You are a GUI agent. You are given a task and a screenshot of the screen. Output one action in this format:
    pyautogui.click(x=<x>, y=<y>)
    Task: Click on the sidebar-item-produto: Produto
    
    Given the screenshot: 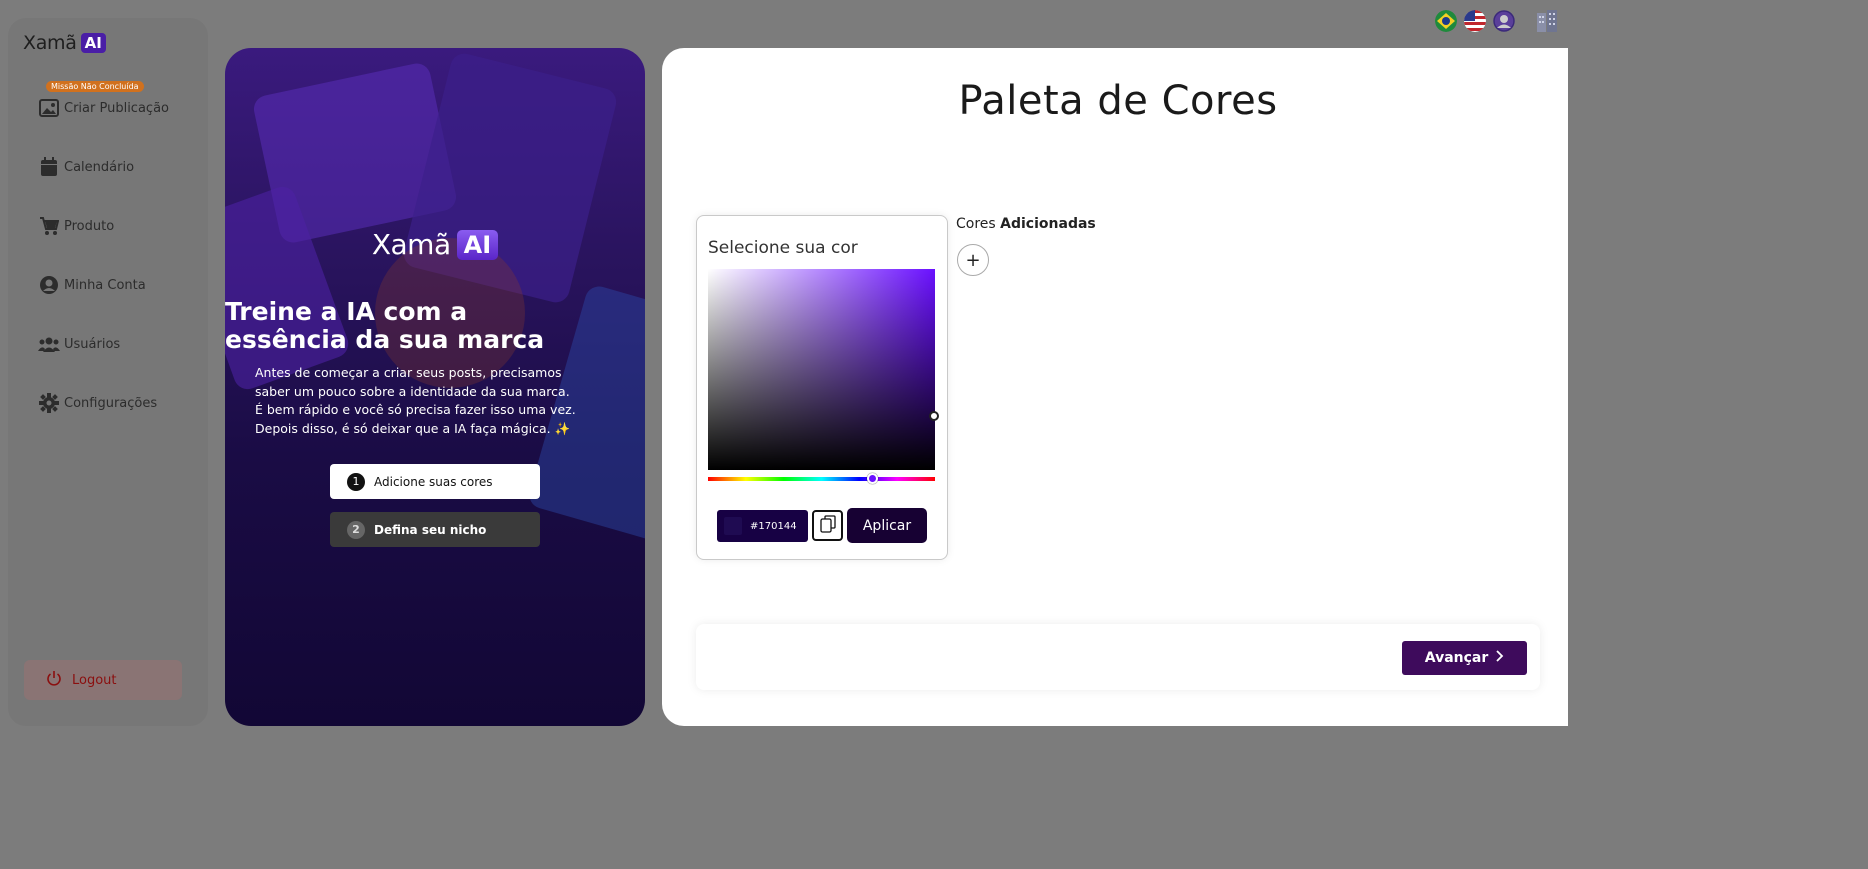 What is the action you would take?
    pyautogui.click(x=76, y=226)
    